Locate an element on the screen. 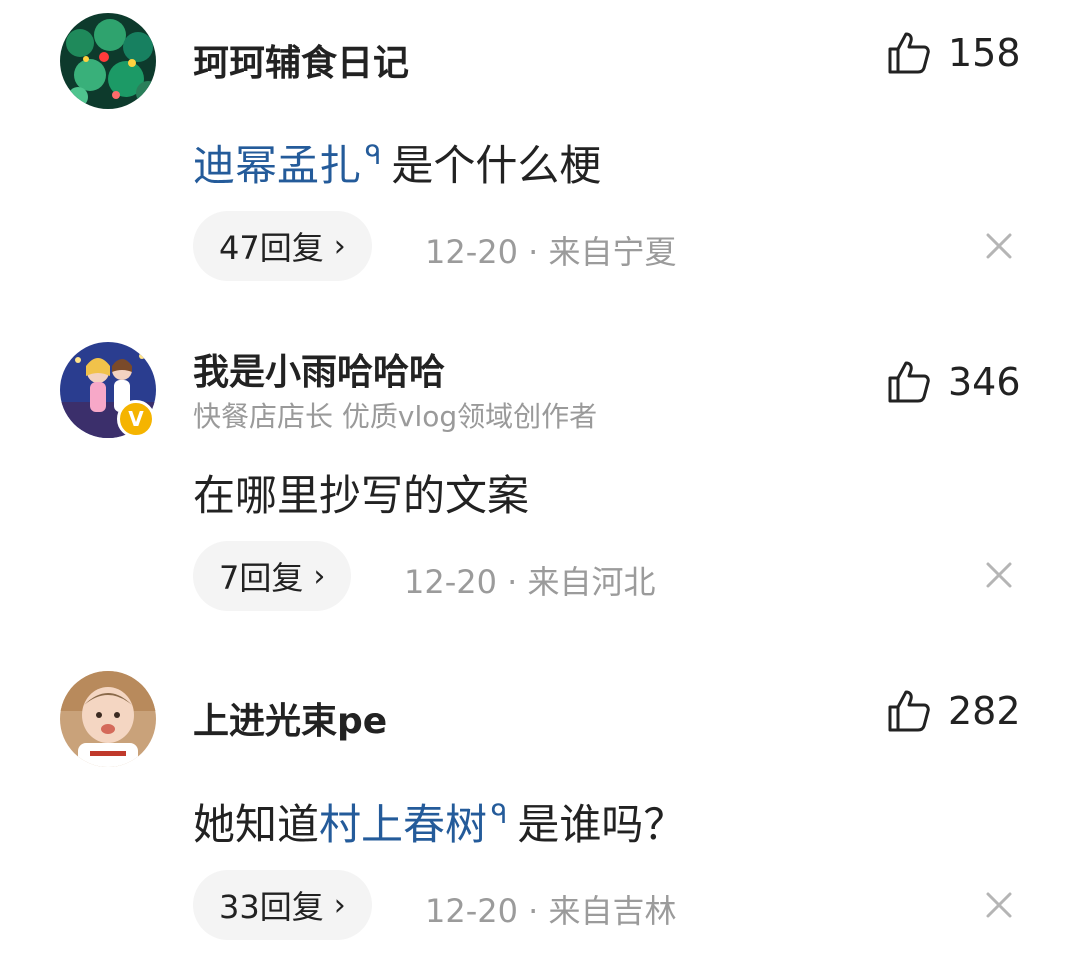  thumbs-up-icon is located at coordinates (909, 711).